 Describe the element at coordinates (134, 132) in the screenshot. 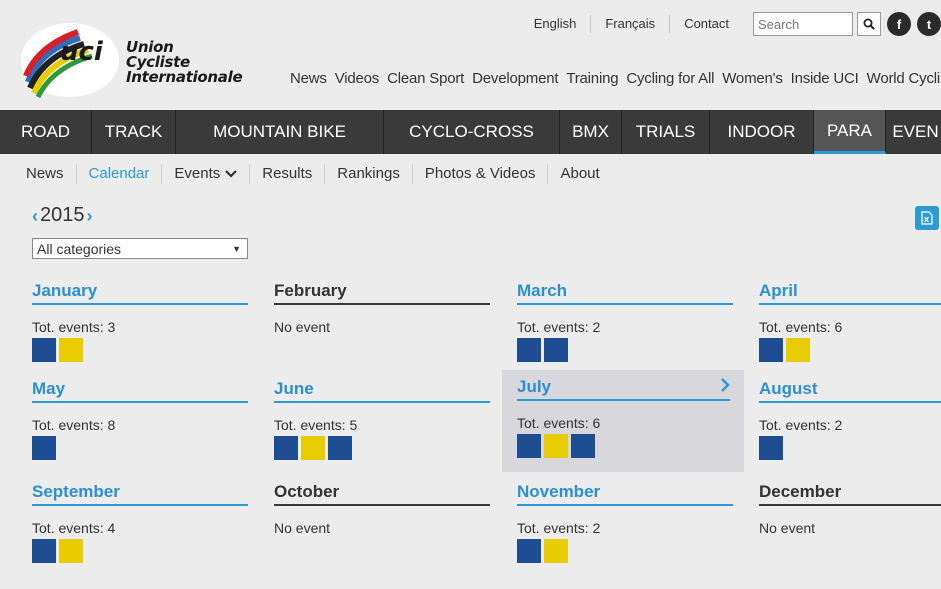

I see `discipline-tab: TRACK` at that location.